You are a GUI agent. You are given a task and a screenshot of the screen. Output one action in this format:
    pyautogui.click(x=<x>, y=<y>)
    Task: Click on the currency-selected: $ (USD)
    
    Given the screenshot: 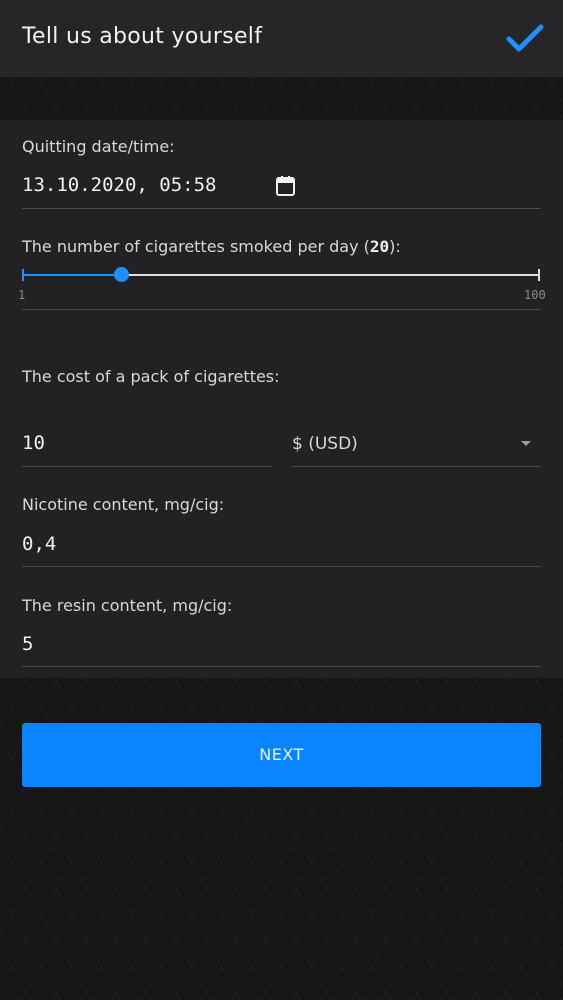 What is the action you would take?
    pyautogui.click(x=325, y=444)
    